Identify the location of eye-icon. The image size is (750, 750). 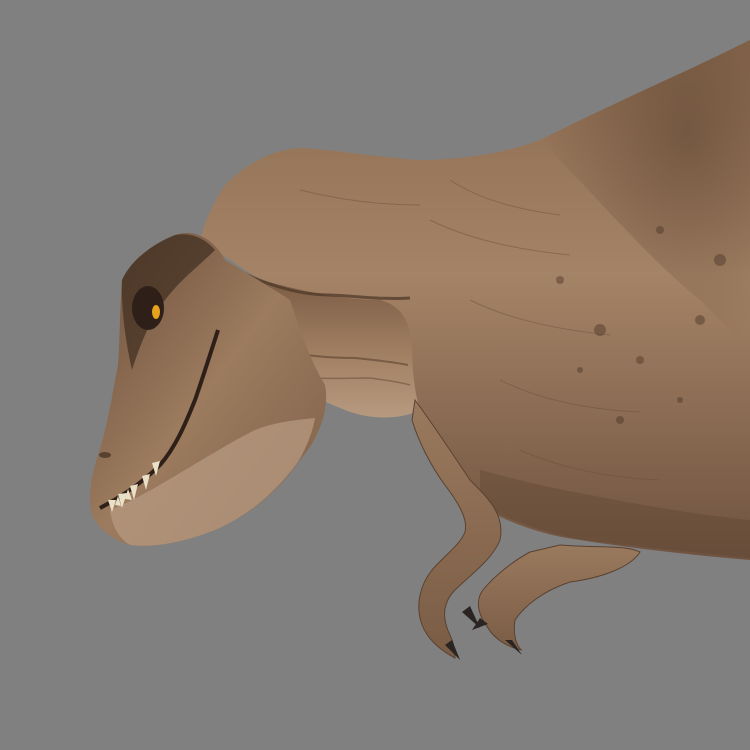
(156, 312).